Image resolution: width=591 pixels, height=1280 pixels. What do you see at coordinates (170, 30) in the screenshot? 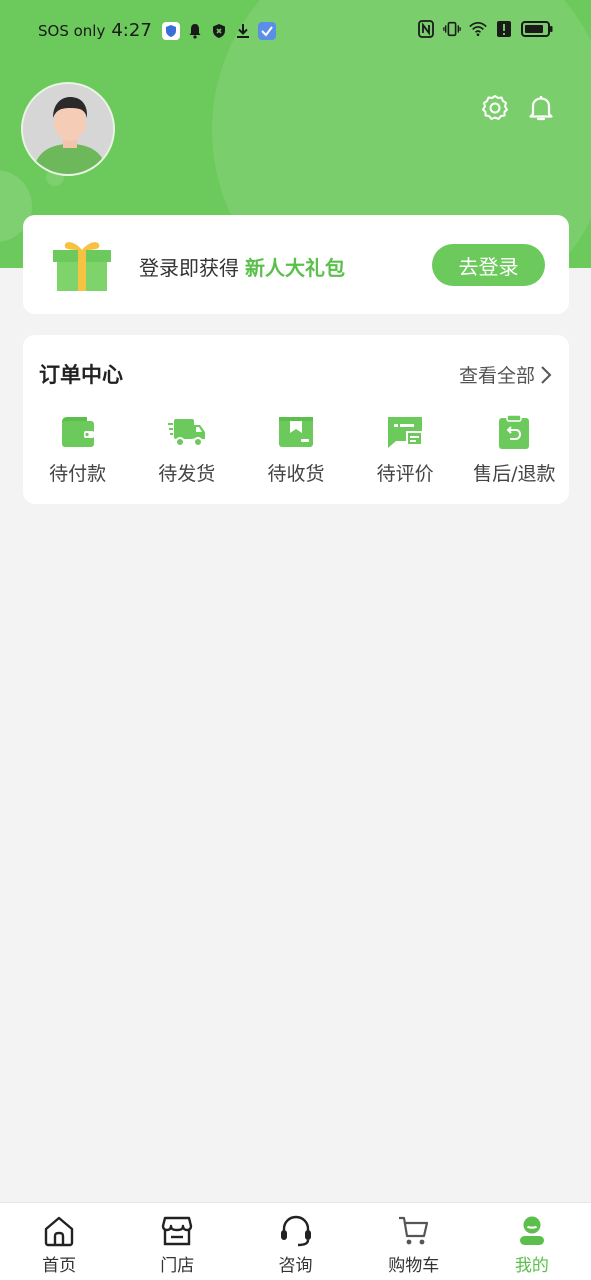
I see `shield-app-icon` at bounding box center [170, 30].